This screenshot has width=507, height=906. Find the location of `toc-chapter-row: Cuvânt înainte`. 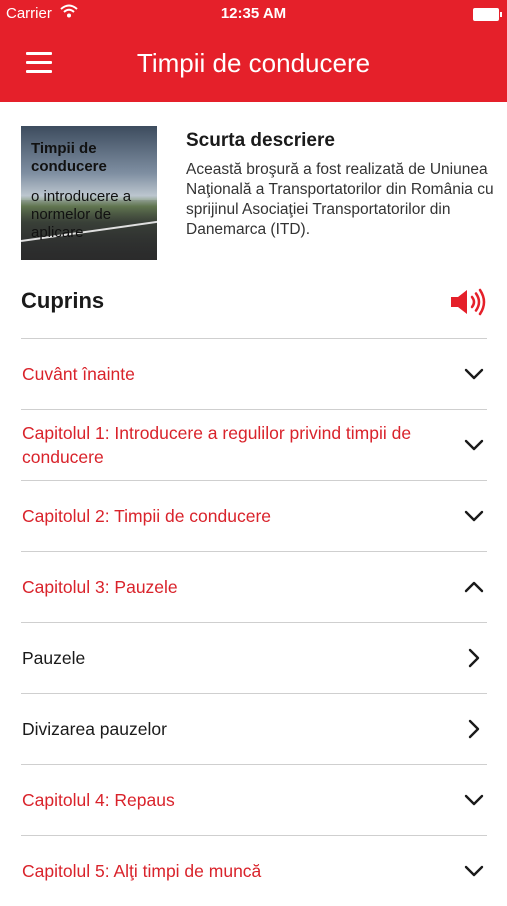

toc-chapter-row: Cuvânt înainte is located at coordinates (254, 373).